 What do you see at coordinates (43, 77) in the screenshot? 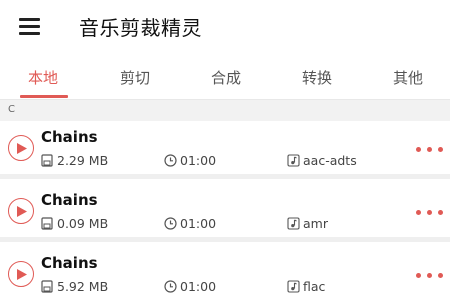
I see `tab-local: 本地` at bounding box center [43, 77].